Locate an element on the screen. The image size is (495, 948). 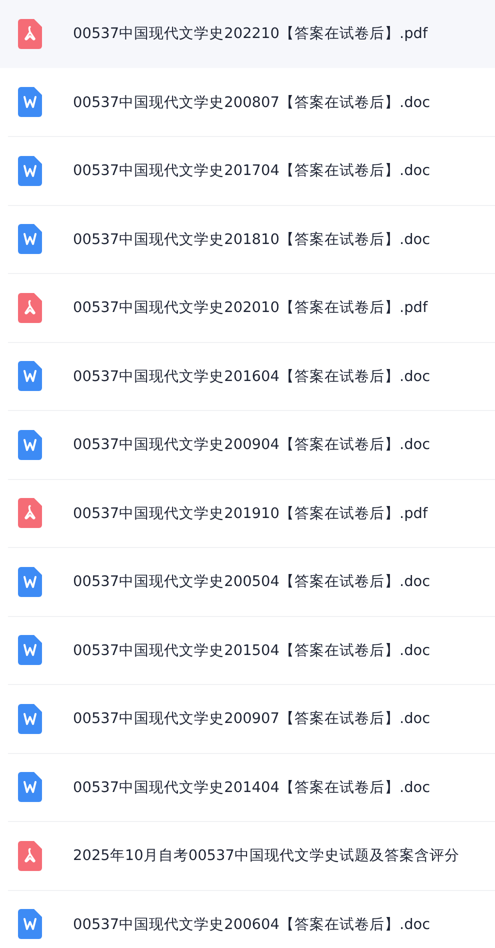
file-list-item: 00537中国现代文学史200807【答案在试卷后】.doc is located at coordinates (251, 102).